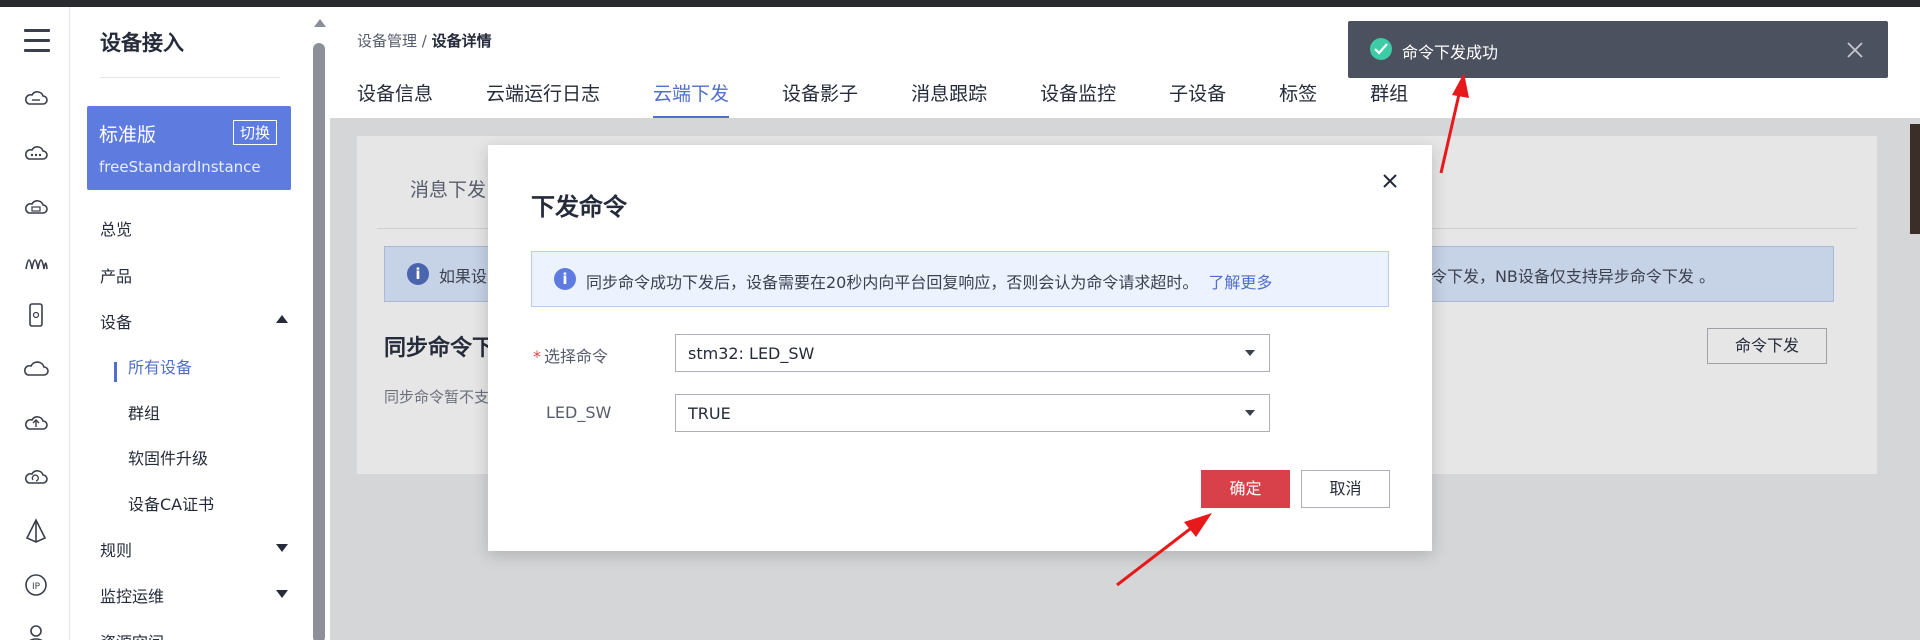  Describe the element at coordinates (36, 261) in the screenshot. I see `signal-wave-icon` at that location.